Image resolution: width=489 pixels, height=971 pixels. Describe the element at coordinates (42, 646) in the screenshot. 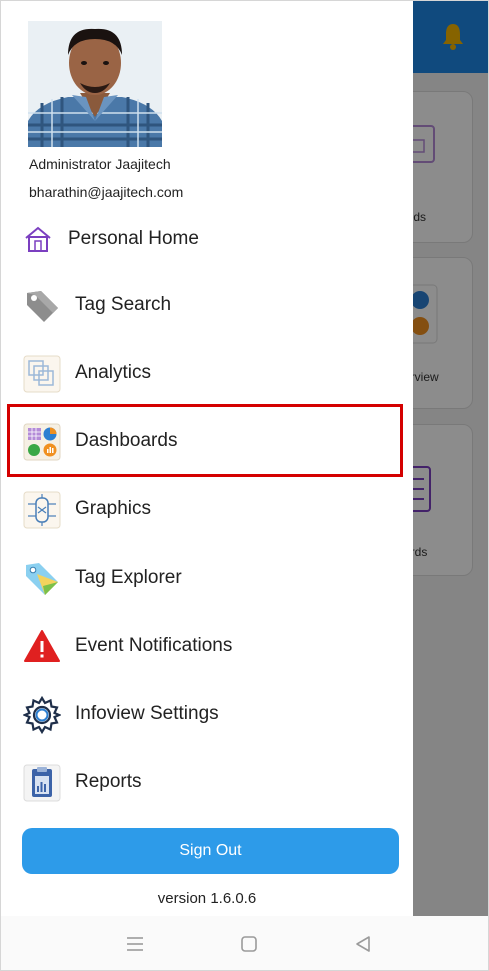

I see `warning-icon` at that location.